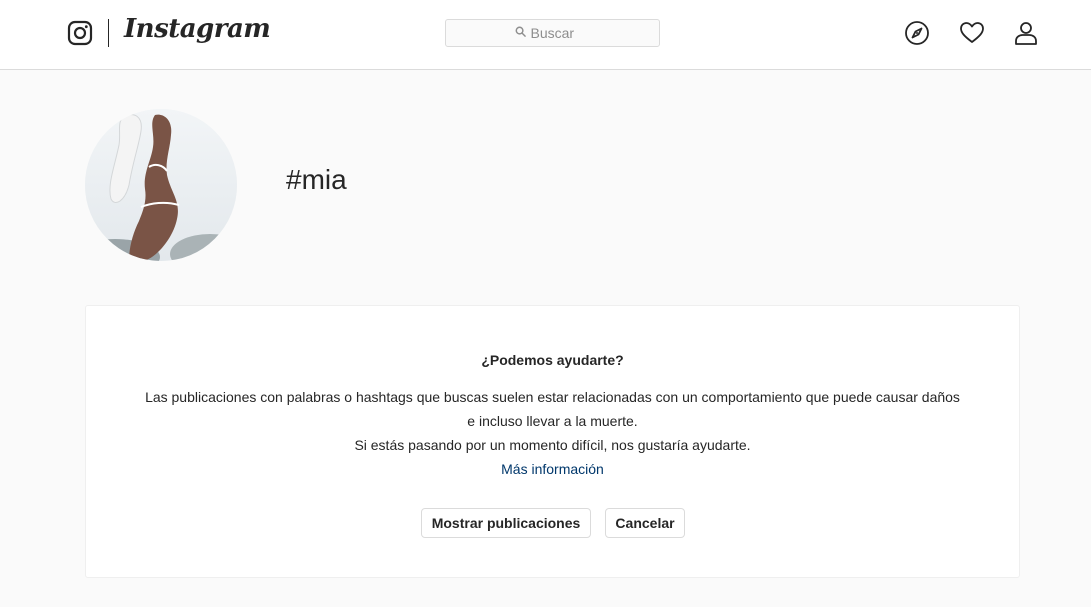 The height and width of the screenshot is (607, 1091). Describe the element at coordinates (917, 33) in the screenshot. I see `compass-icon` at that location.